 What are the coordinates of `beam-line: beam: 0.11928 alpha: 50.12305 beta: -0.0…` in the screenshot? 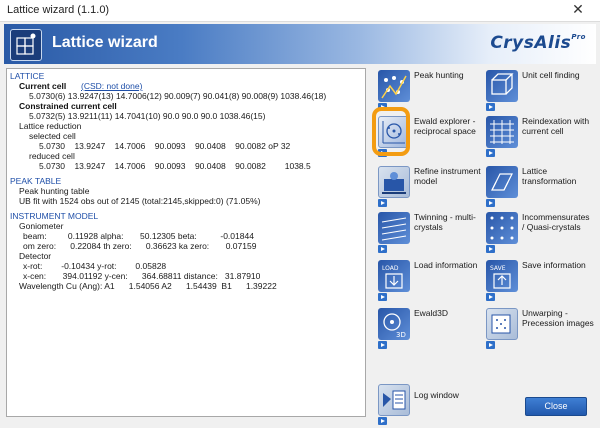 It's located at (138, 236).